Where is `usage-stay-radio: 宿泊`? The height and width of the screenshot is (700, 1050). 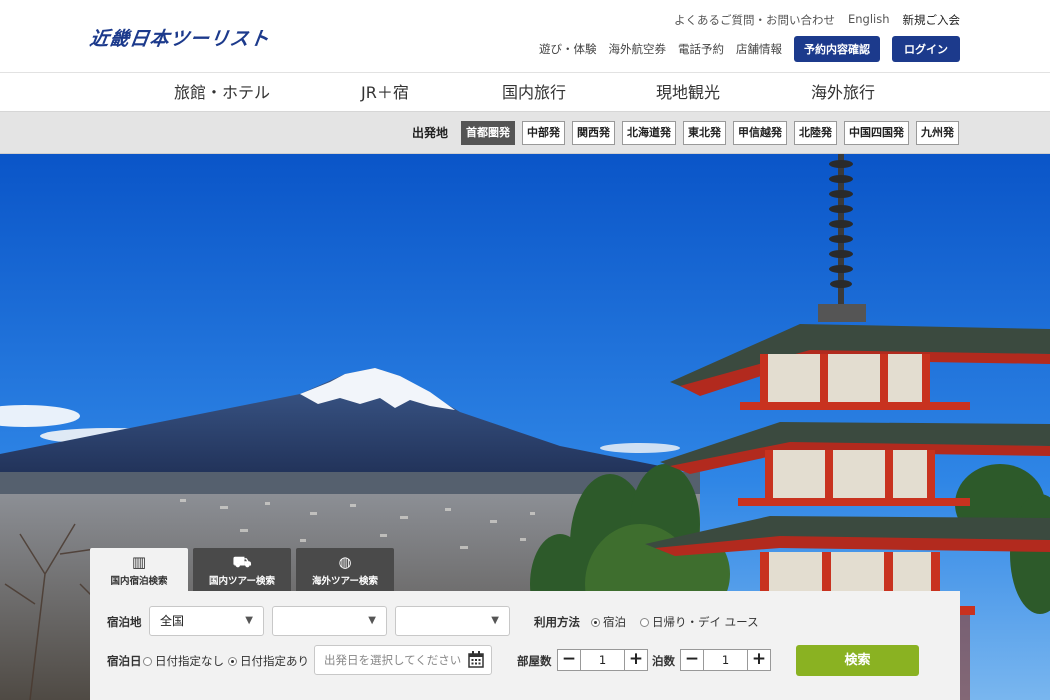 usage-stay-radio: 宿泊 is located at coordinates (608, 622).